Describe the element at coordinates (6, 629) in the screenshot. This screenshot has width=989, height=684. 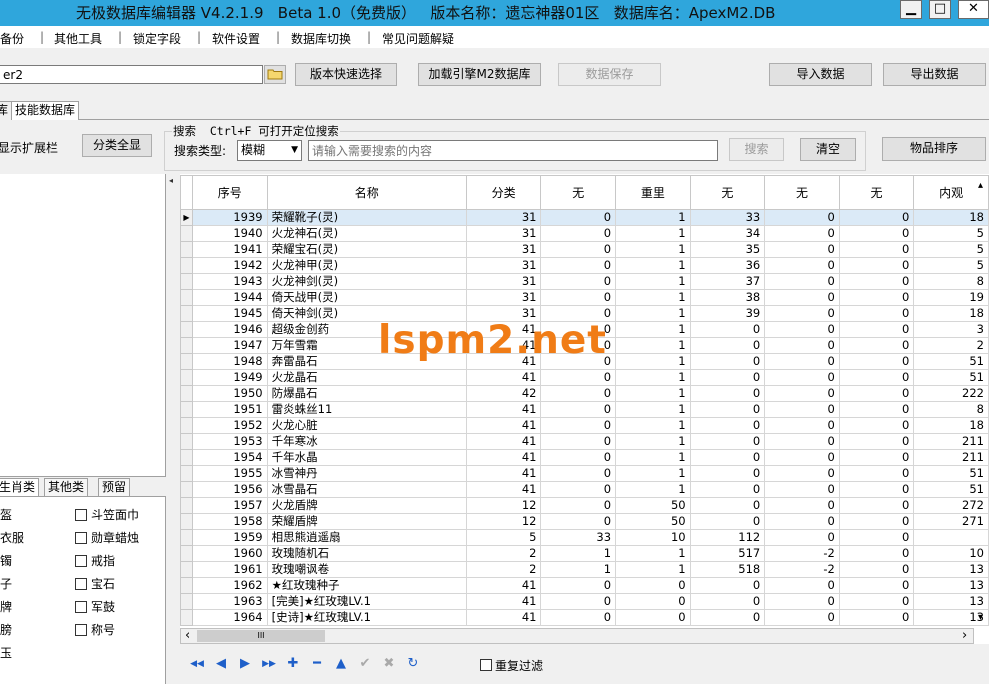
I see `category-label: 膀` at that location.